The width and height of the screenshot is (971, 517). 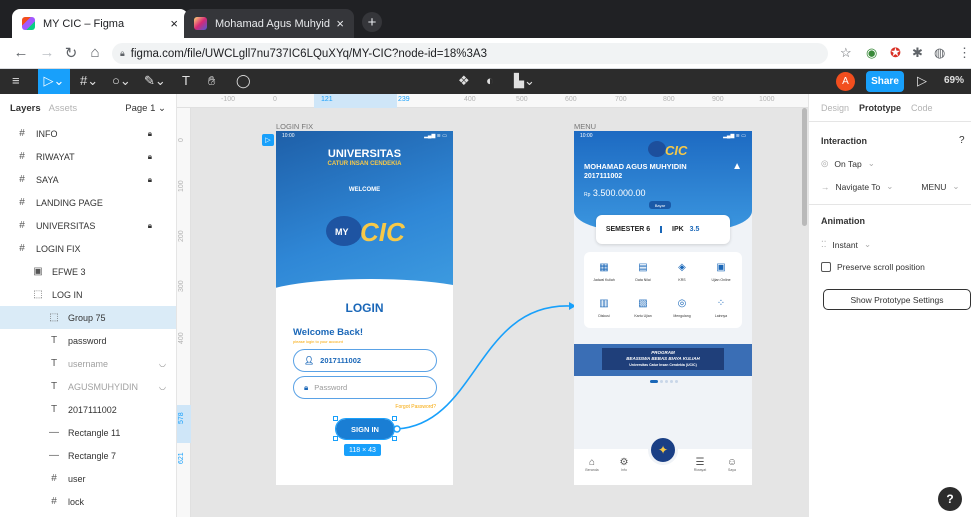 What do you see at coordinates (88, 179) in the screenshot?
I see `layer-row: # SAYA 🔒︎` at bounding box center [88, 179].